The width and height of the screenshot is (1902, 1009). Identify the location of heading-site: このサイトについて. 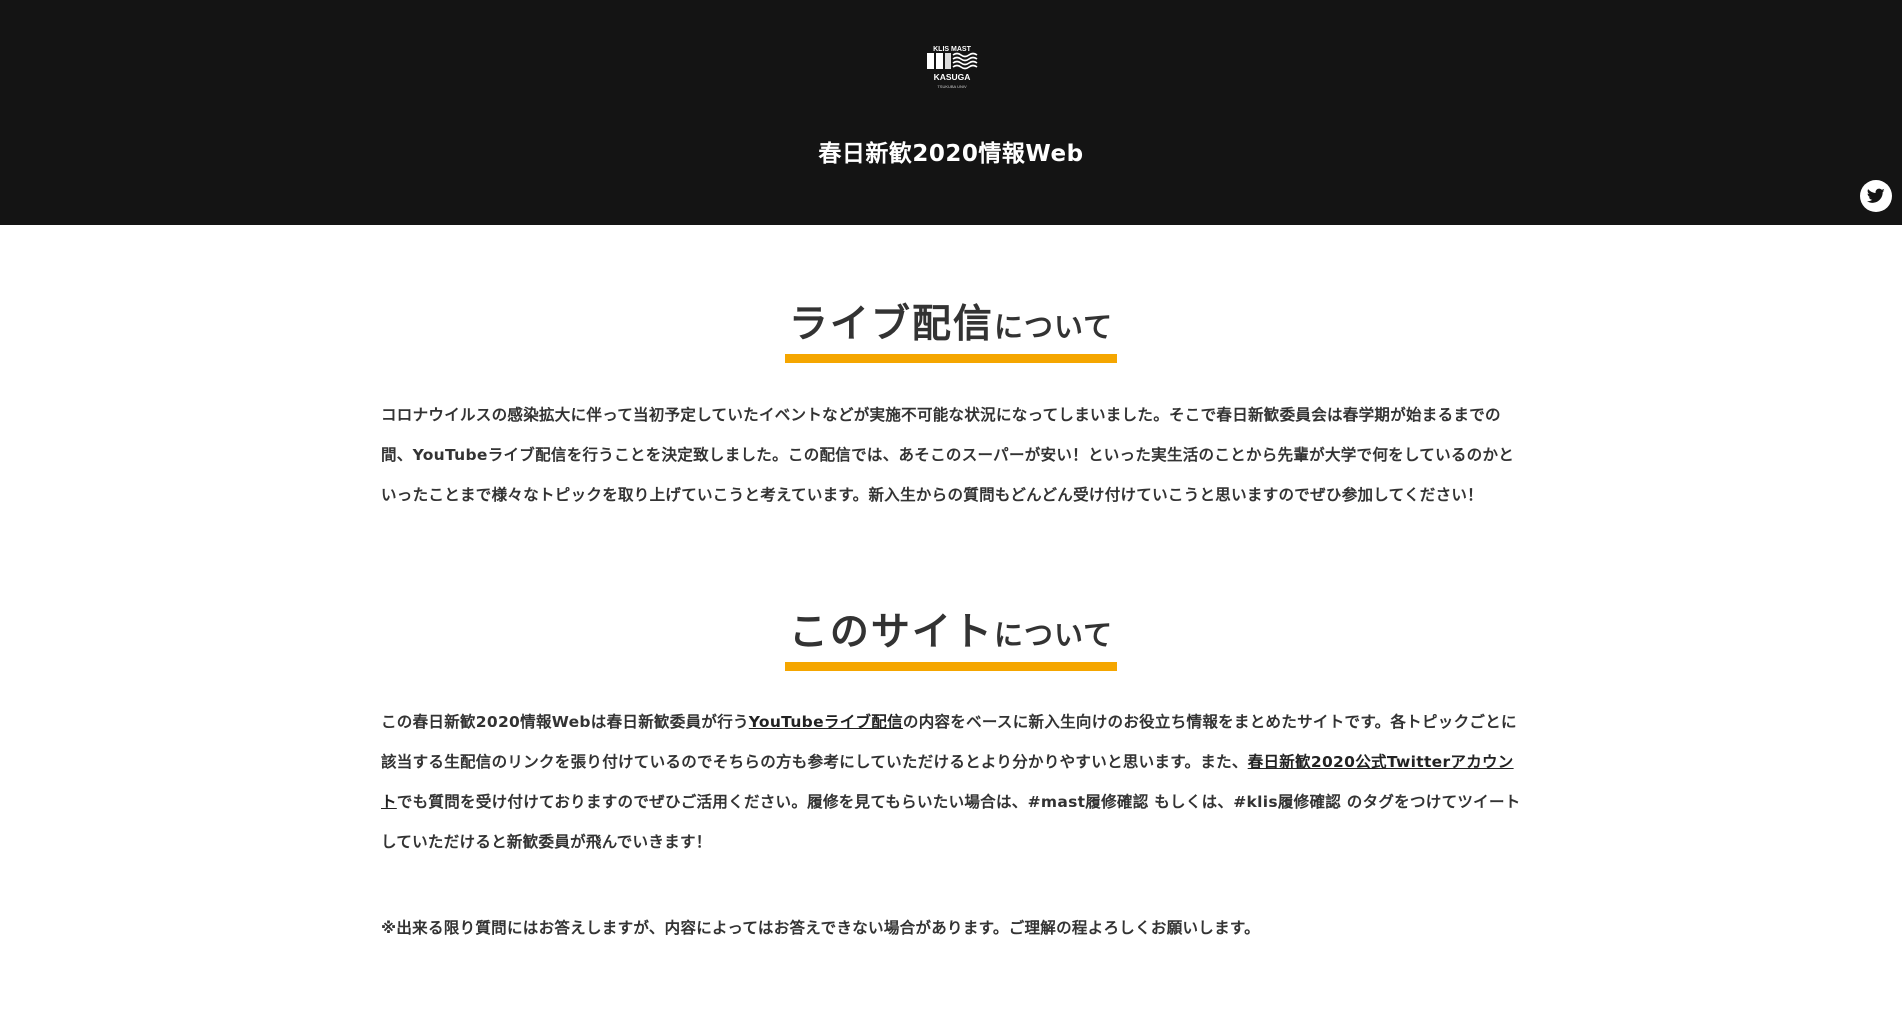
(951, 640).